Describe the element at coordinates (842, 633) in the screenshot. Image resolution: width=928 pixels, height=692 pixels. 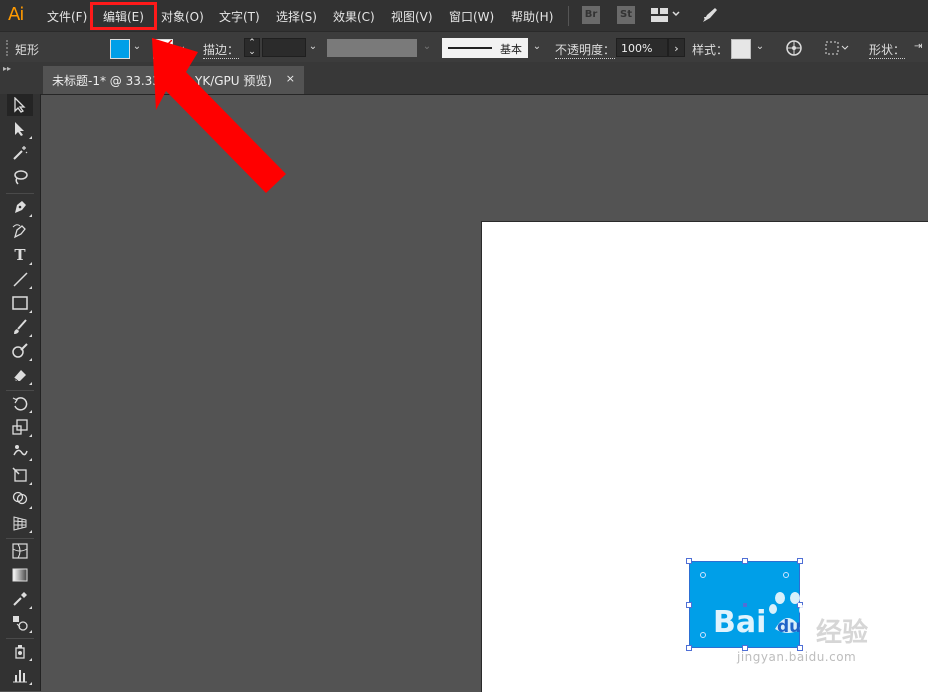
I see `watermark-jingyan: 经验` at that location.